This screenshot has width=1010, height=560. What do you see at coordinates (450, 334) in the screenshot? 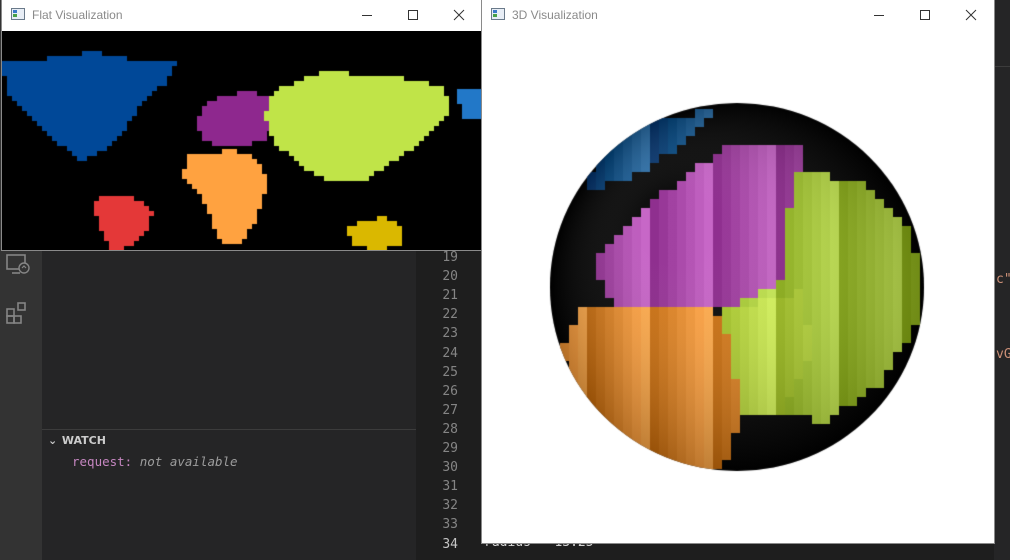
I see `line-number: 23` at bounding box center [450, 334].